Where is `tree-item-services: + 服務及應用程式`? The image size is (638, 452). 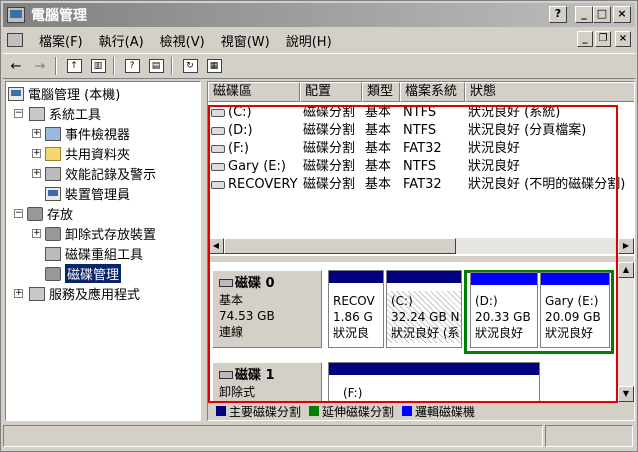 tree-item-services: + 服務及應用程式 is located at coordinates (77, 293).